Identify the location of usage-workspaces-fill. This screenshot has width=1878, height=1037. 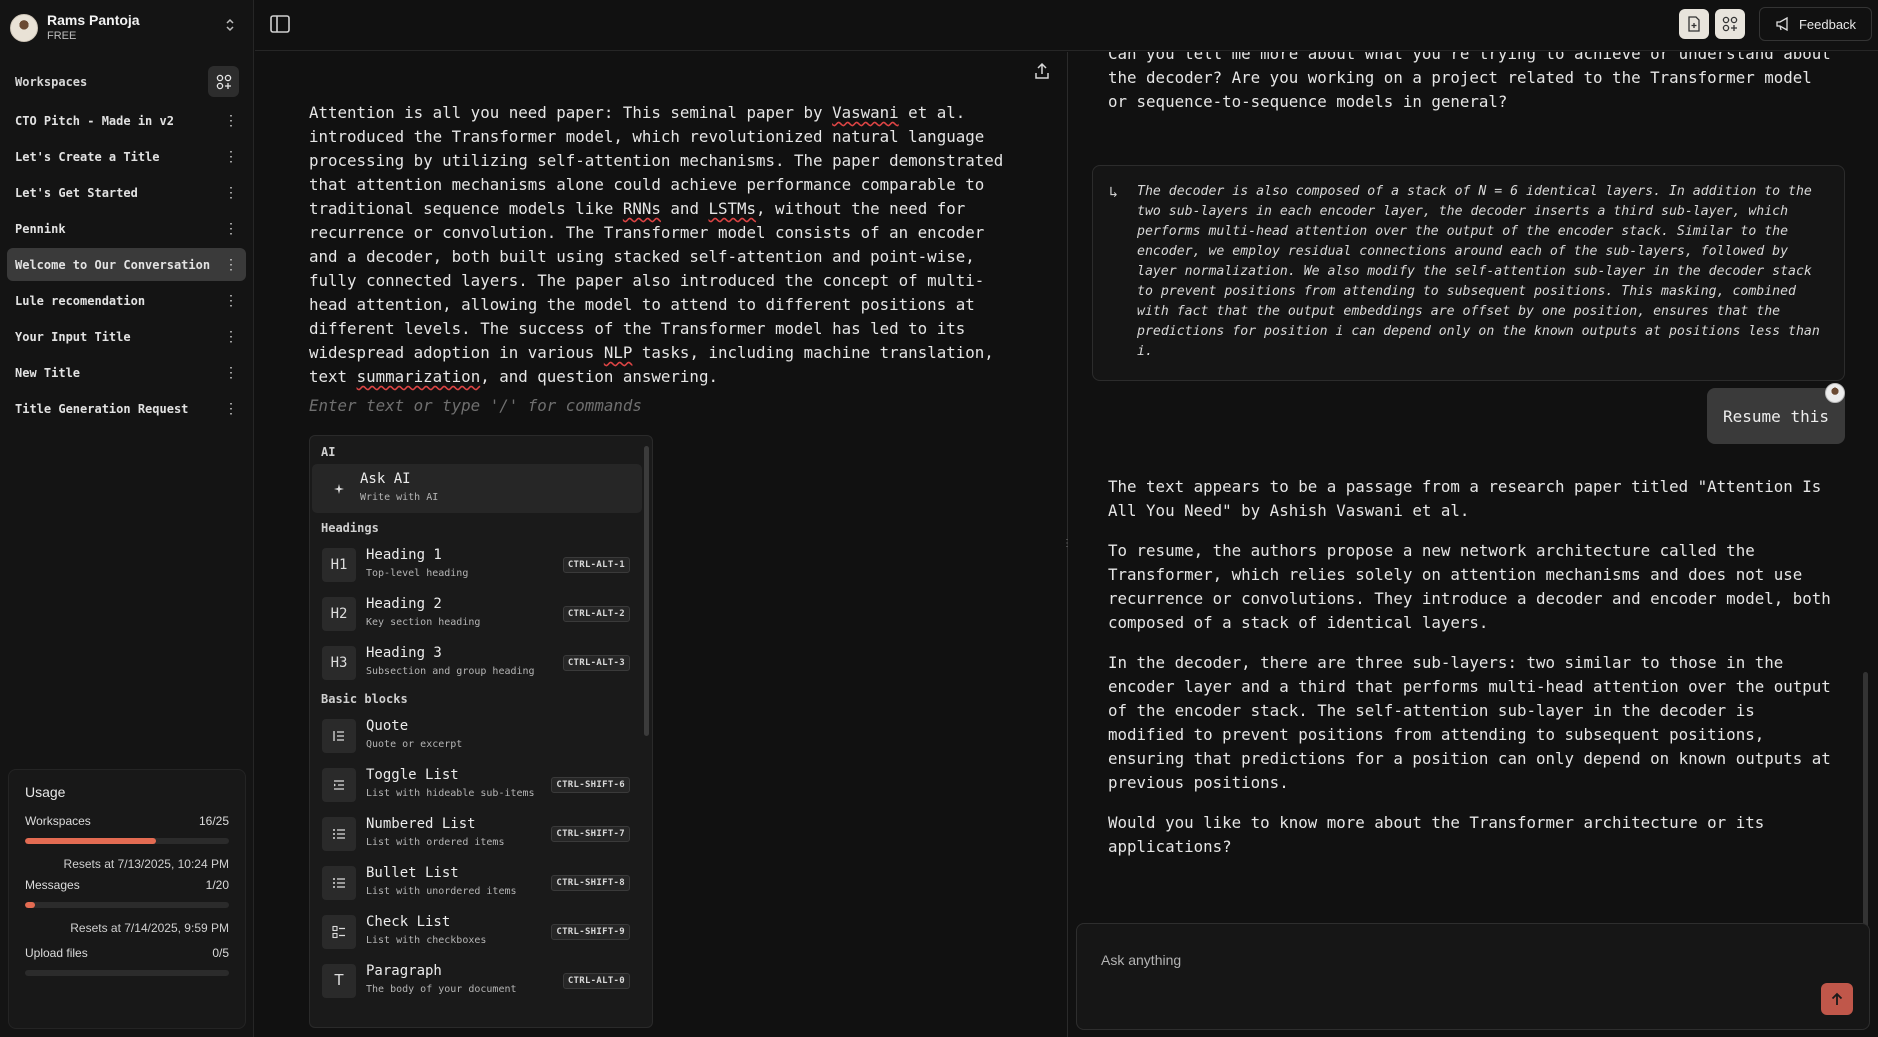
(90, 841).